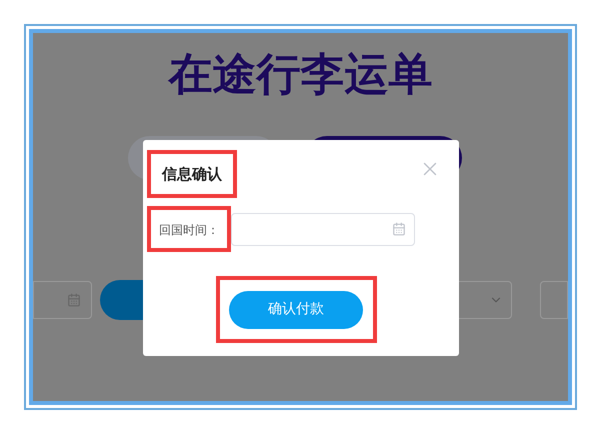 The image size is (600, 433). What do you see at coordinates (62, 300) in the screenshot?
I see `date-field` at bounding box center [62, 300].